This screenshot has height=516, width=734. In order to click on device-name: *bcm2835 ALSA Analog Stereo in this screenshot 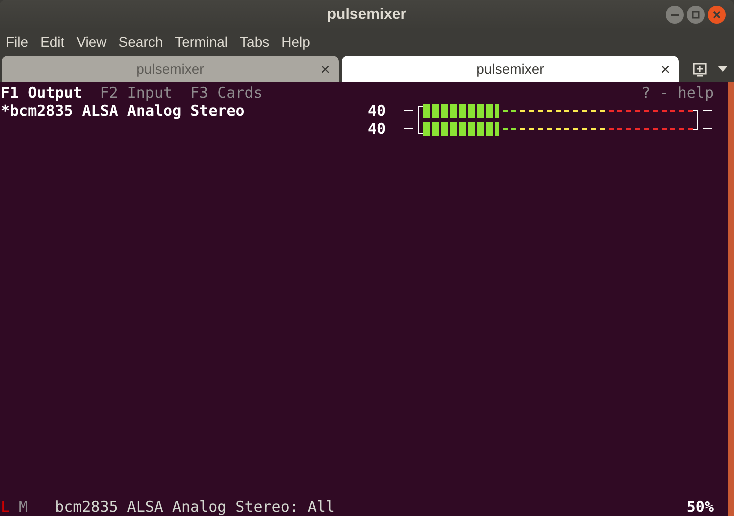, I will do `click(184, 120)`.